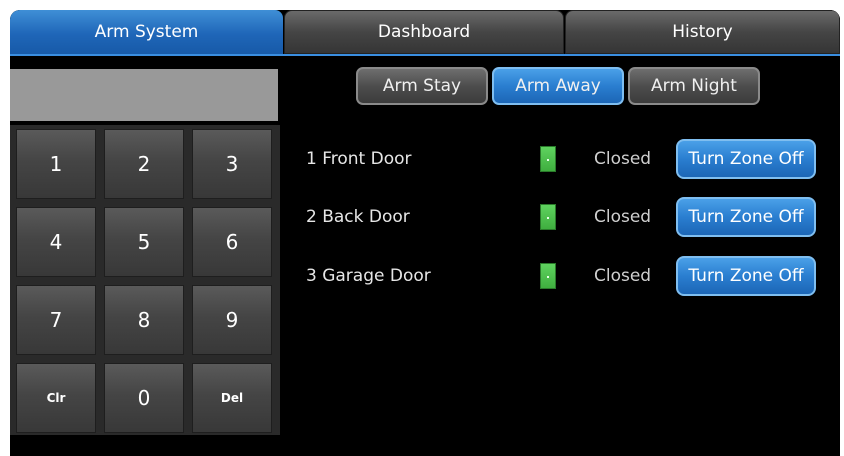 The width and height of the screenshot is (844, 456). What do you see at coordinates (232, 320) in the screenshot?
I see `key-9: 9` at bounding box center [232, 320].